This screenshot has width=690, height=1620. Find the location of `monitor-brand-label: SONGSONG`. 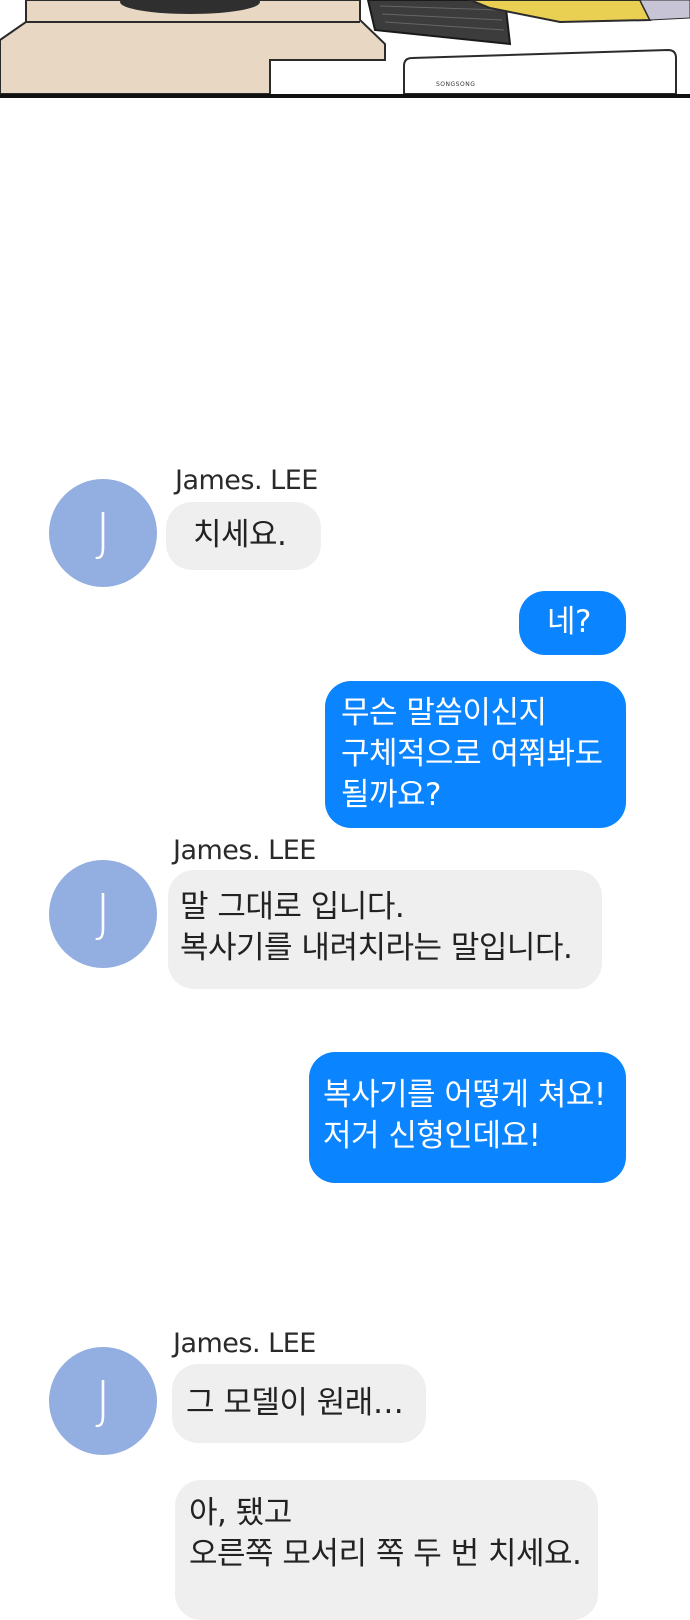

monitor-brand-label: SONGSONG is located at coordinates (456, 84).